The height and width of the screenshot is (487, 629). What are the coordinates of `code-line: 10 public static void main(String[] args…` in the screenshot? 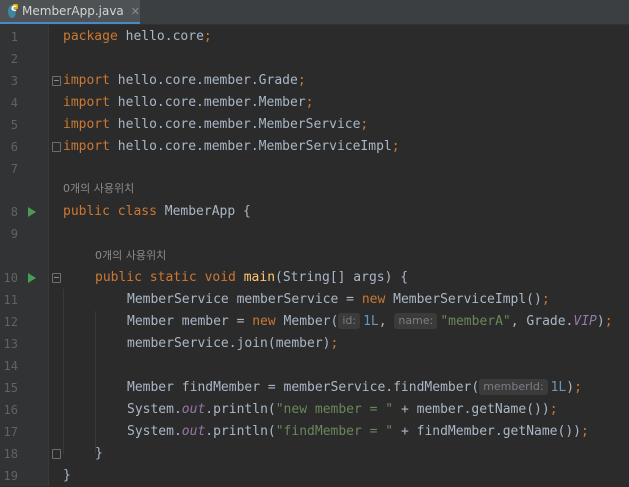 It's located at (314, 278).